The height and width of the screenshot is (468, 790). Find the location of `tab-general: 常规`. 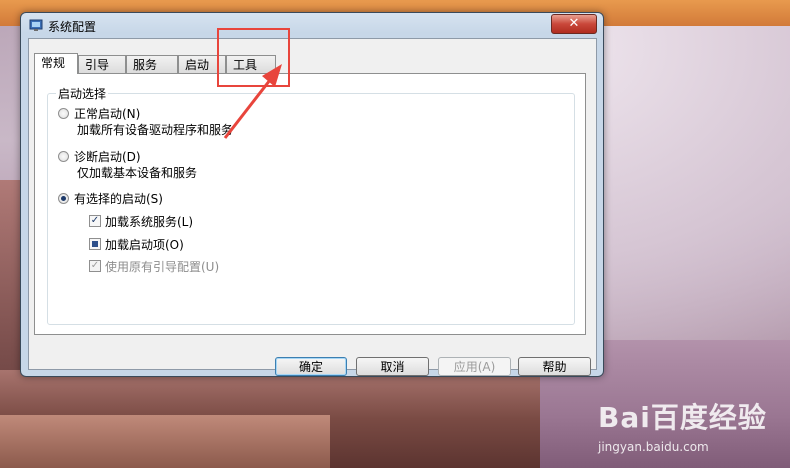

tab-general: 常规 is located at coordinates (56, 63).